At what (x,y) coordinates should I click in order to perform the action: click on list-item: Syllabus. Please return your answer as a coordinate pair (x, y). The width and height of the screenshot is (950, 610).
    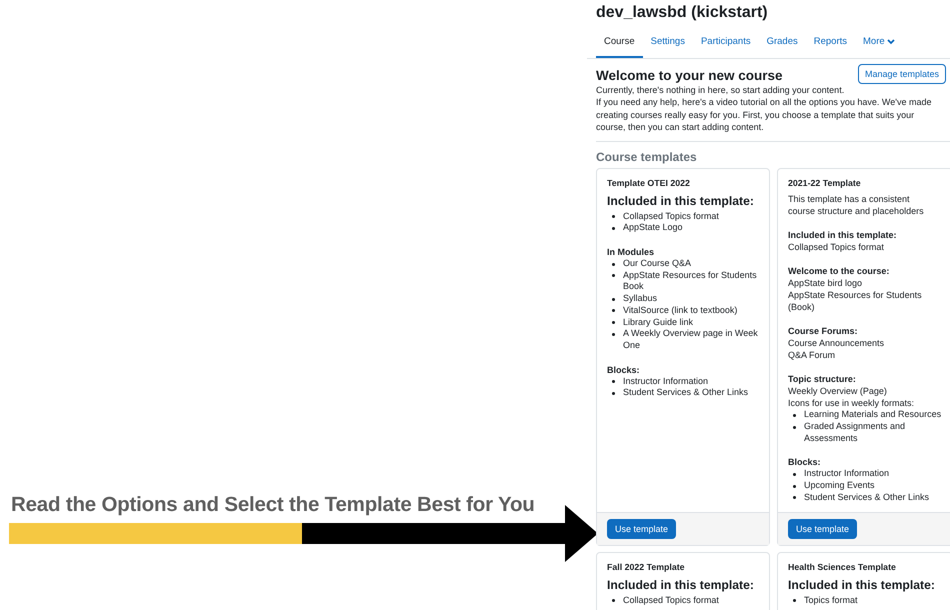
    Looking at the image, I should click on (685, 299).